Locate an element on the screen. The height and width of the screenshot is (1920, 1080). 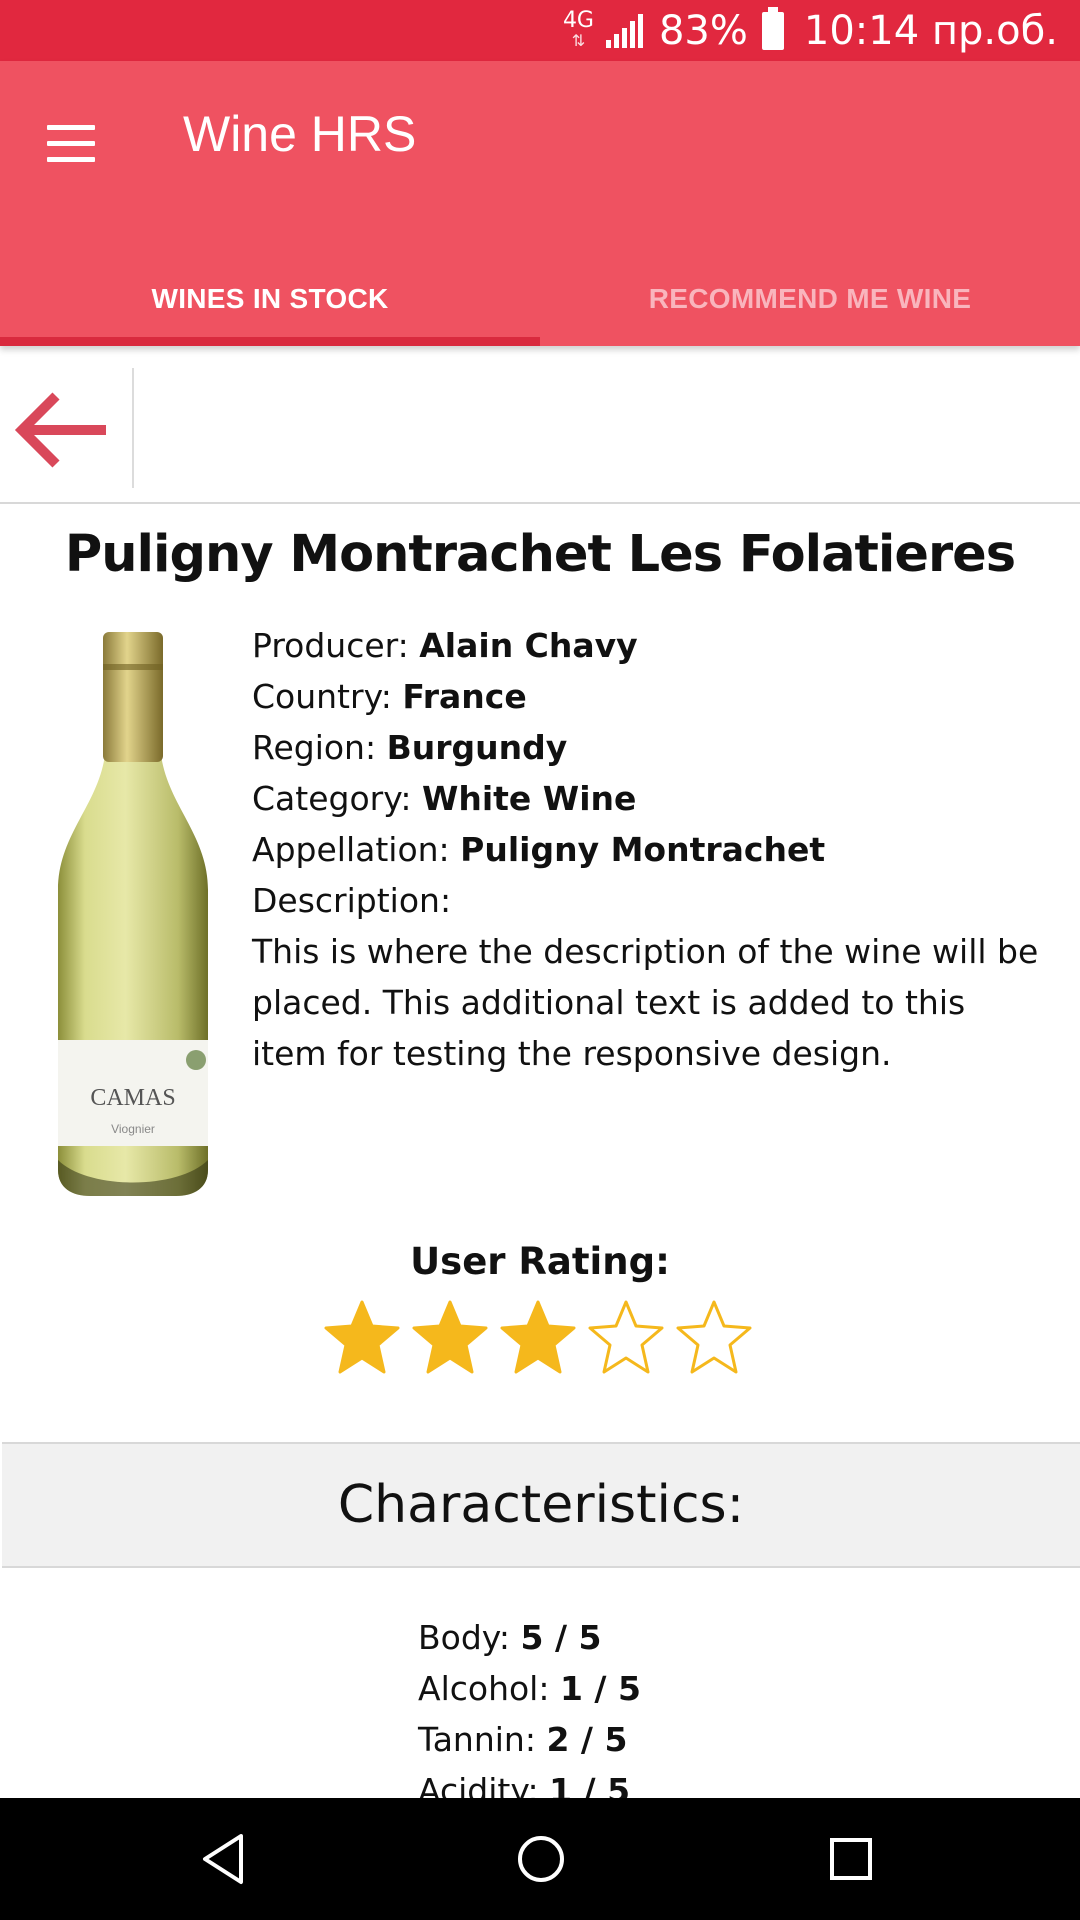
alcohol-row: Alcohol: 1 / 5 is located at coordinates (529, 1688).